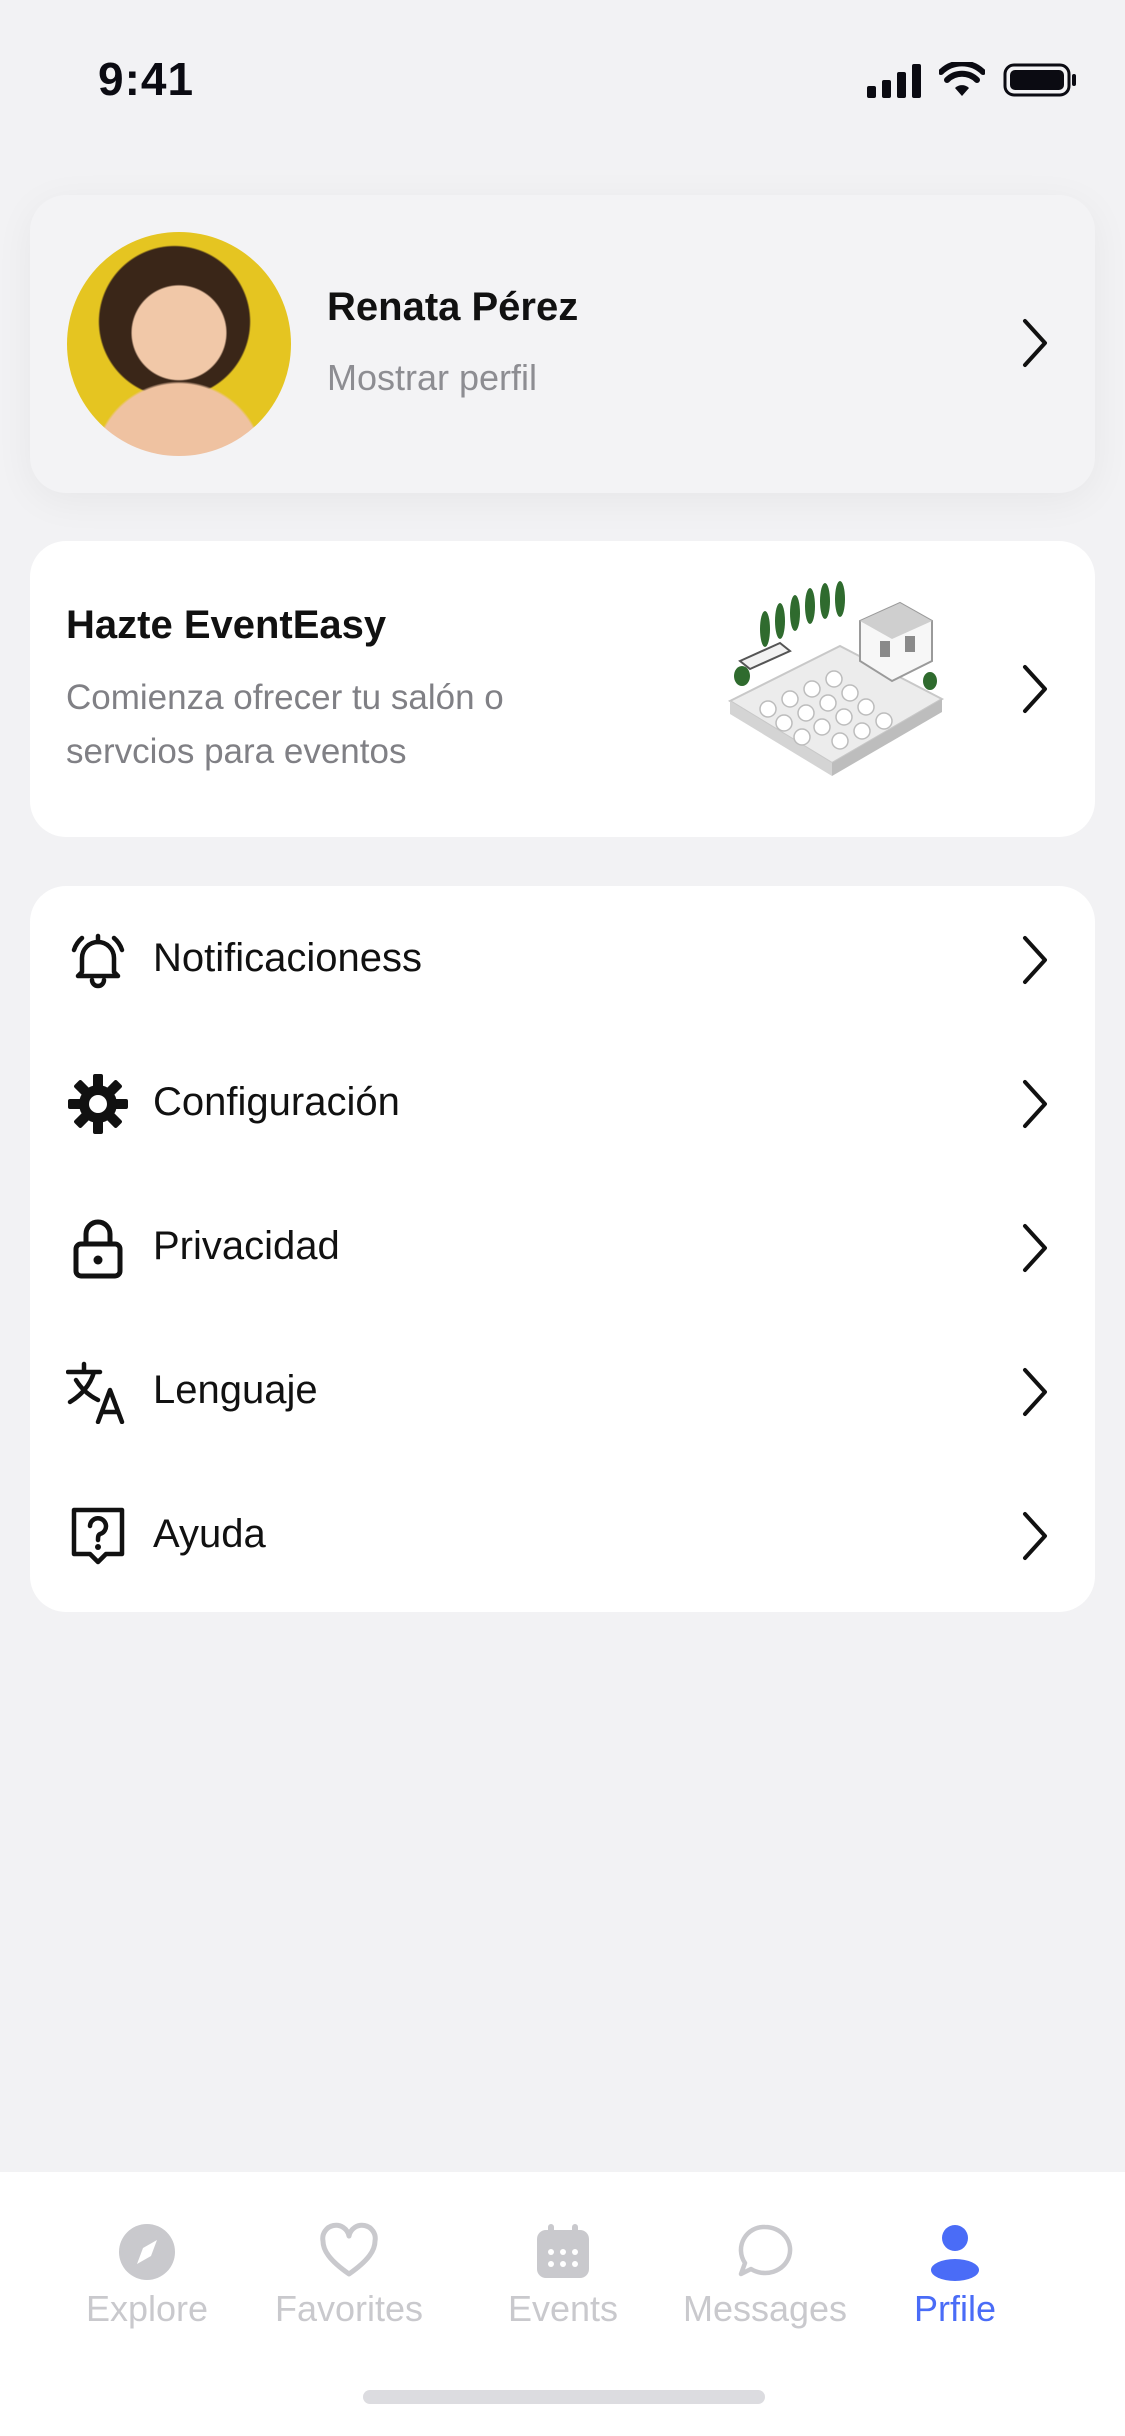  I want to click on tab-events: Events, so click(563, 2297).